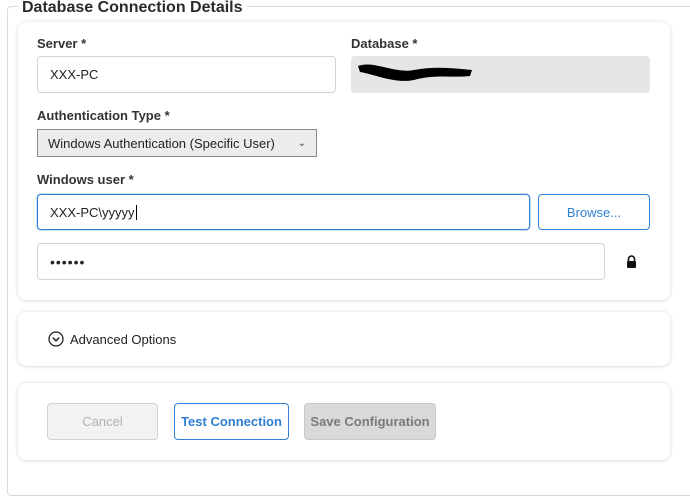 This screenshot has width=690, height=496. Describe the element at coordinates (415, 72) in the screenshot. I see `redaction-mark` at that location.